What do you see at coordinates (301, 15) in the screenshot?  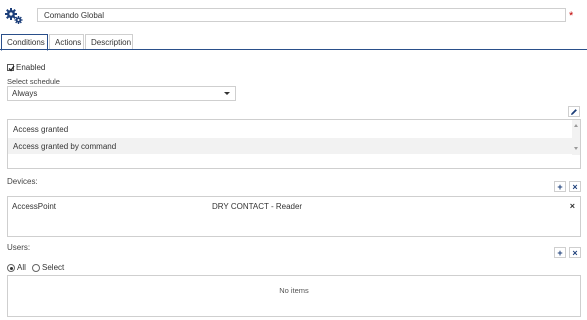 I see `command-name-input` at bounding box center [301, 15].